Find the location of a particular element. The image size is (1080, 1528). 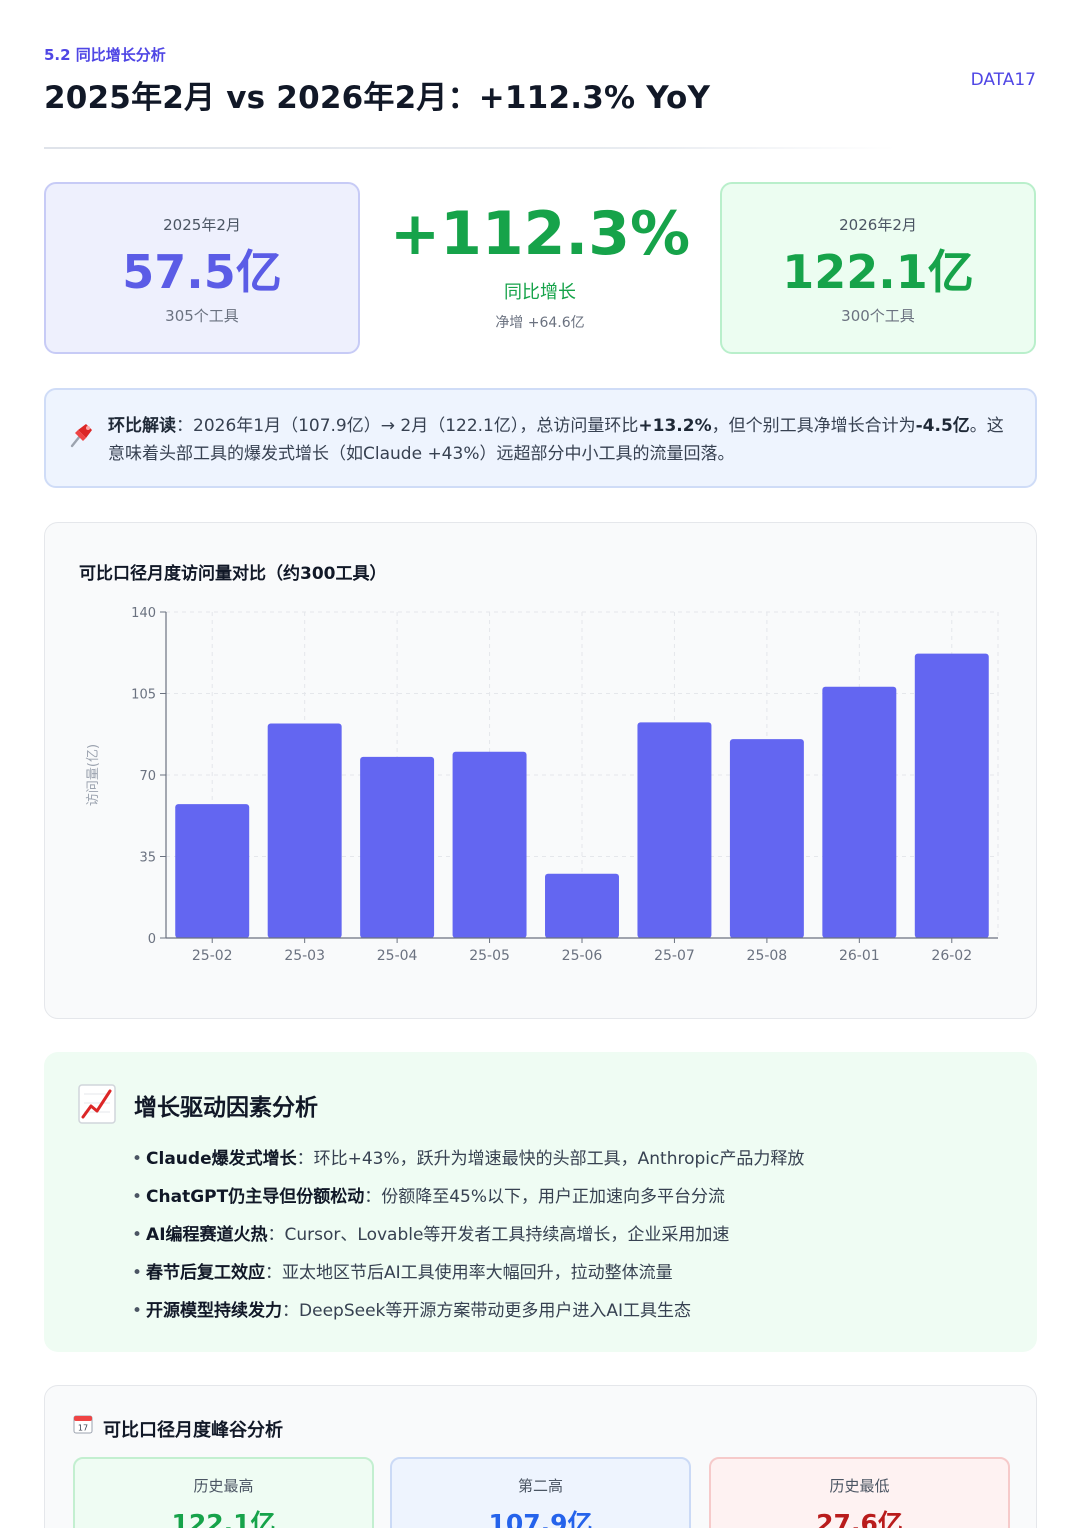

page-title: 2025年2月 vs 2026年2月：+112.3% YoY is located at coordinates (377, 98).